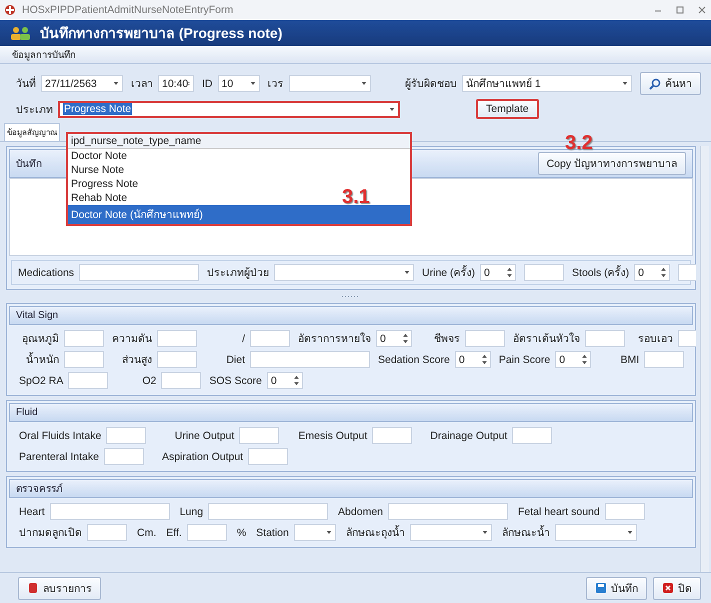  Describe the element at coordinates (192, 512) in the screenshot. I see `field-label: Lung` at that location.